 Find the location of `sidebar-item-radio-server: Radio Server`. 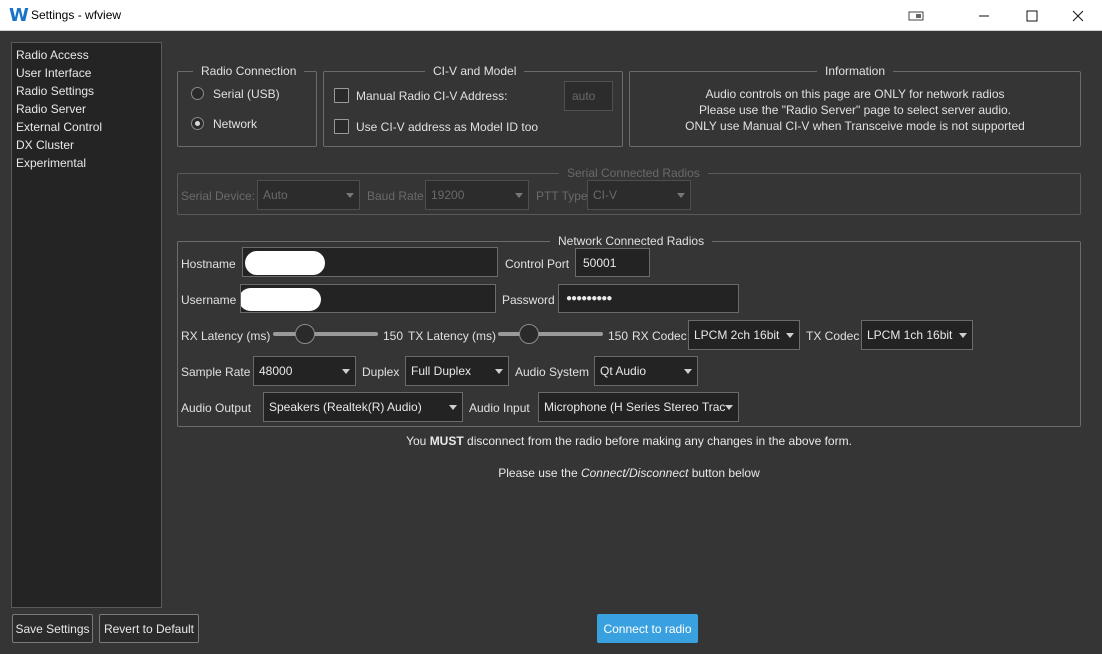

sidebar-item-radio-server: Radio Server is located at coordinates (86, 109).